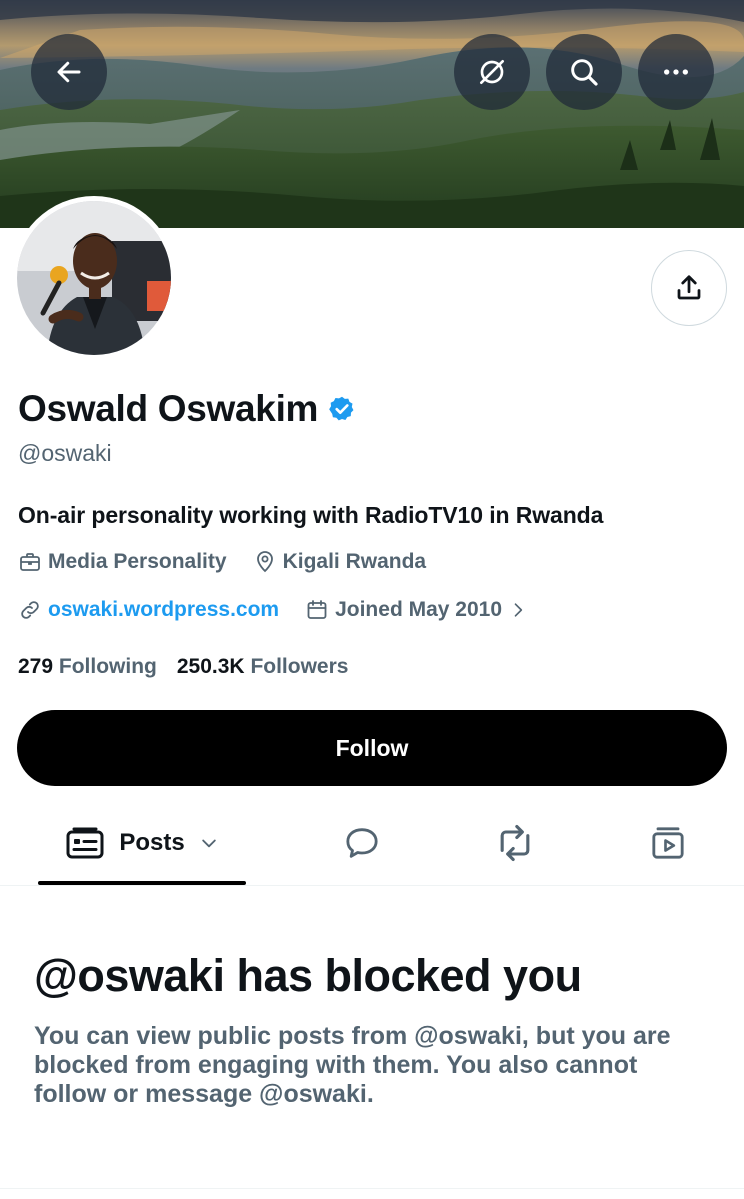 The height and width of the screenshot is (1199, 744). I want to click on link-icon, so click(30, 610).